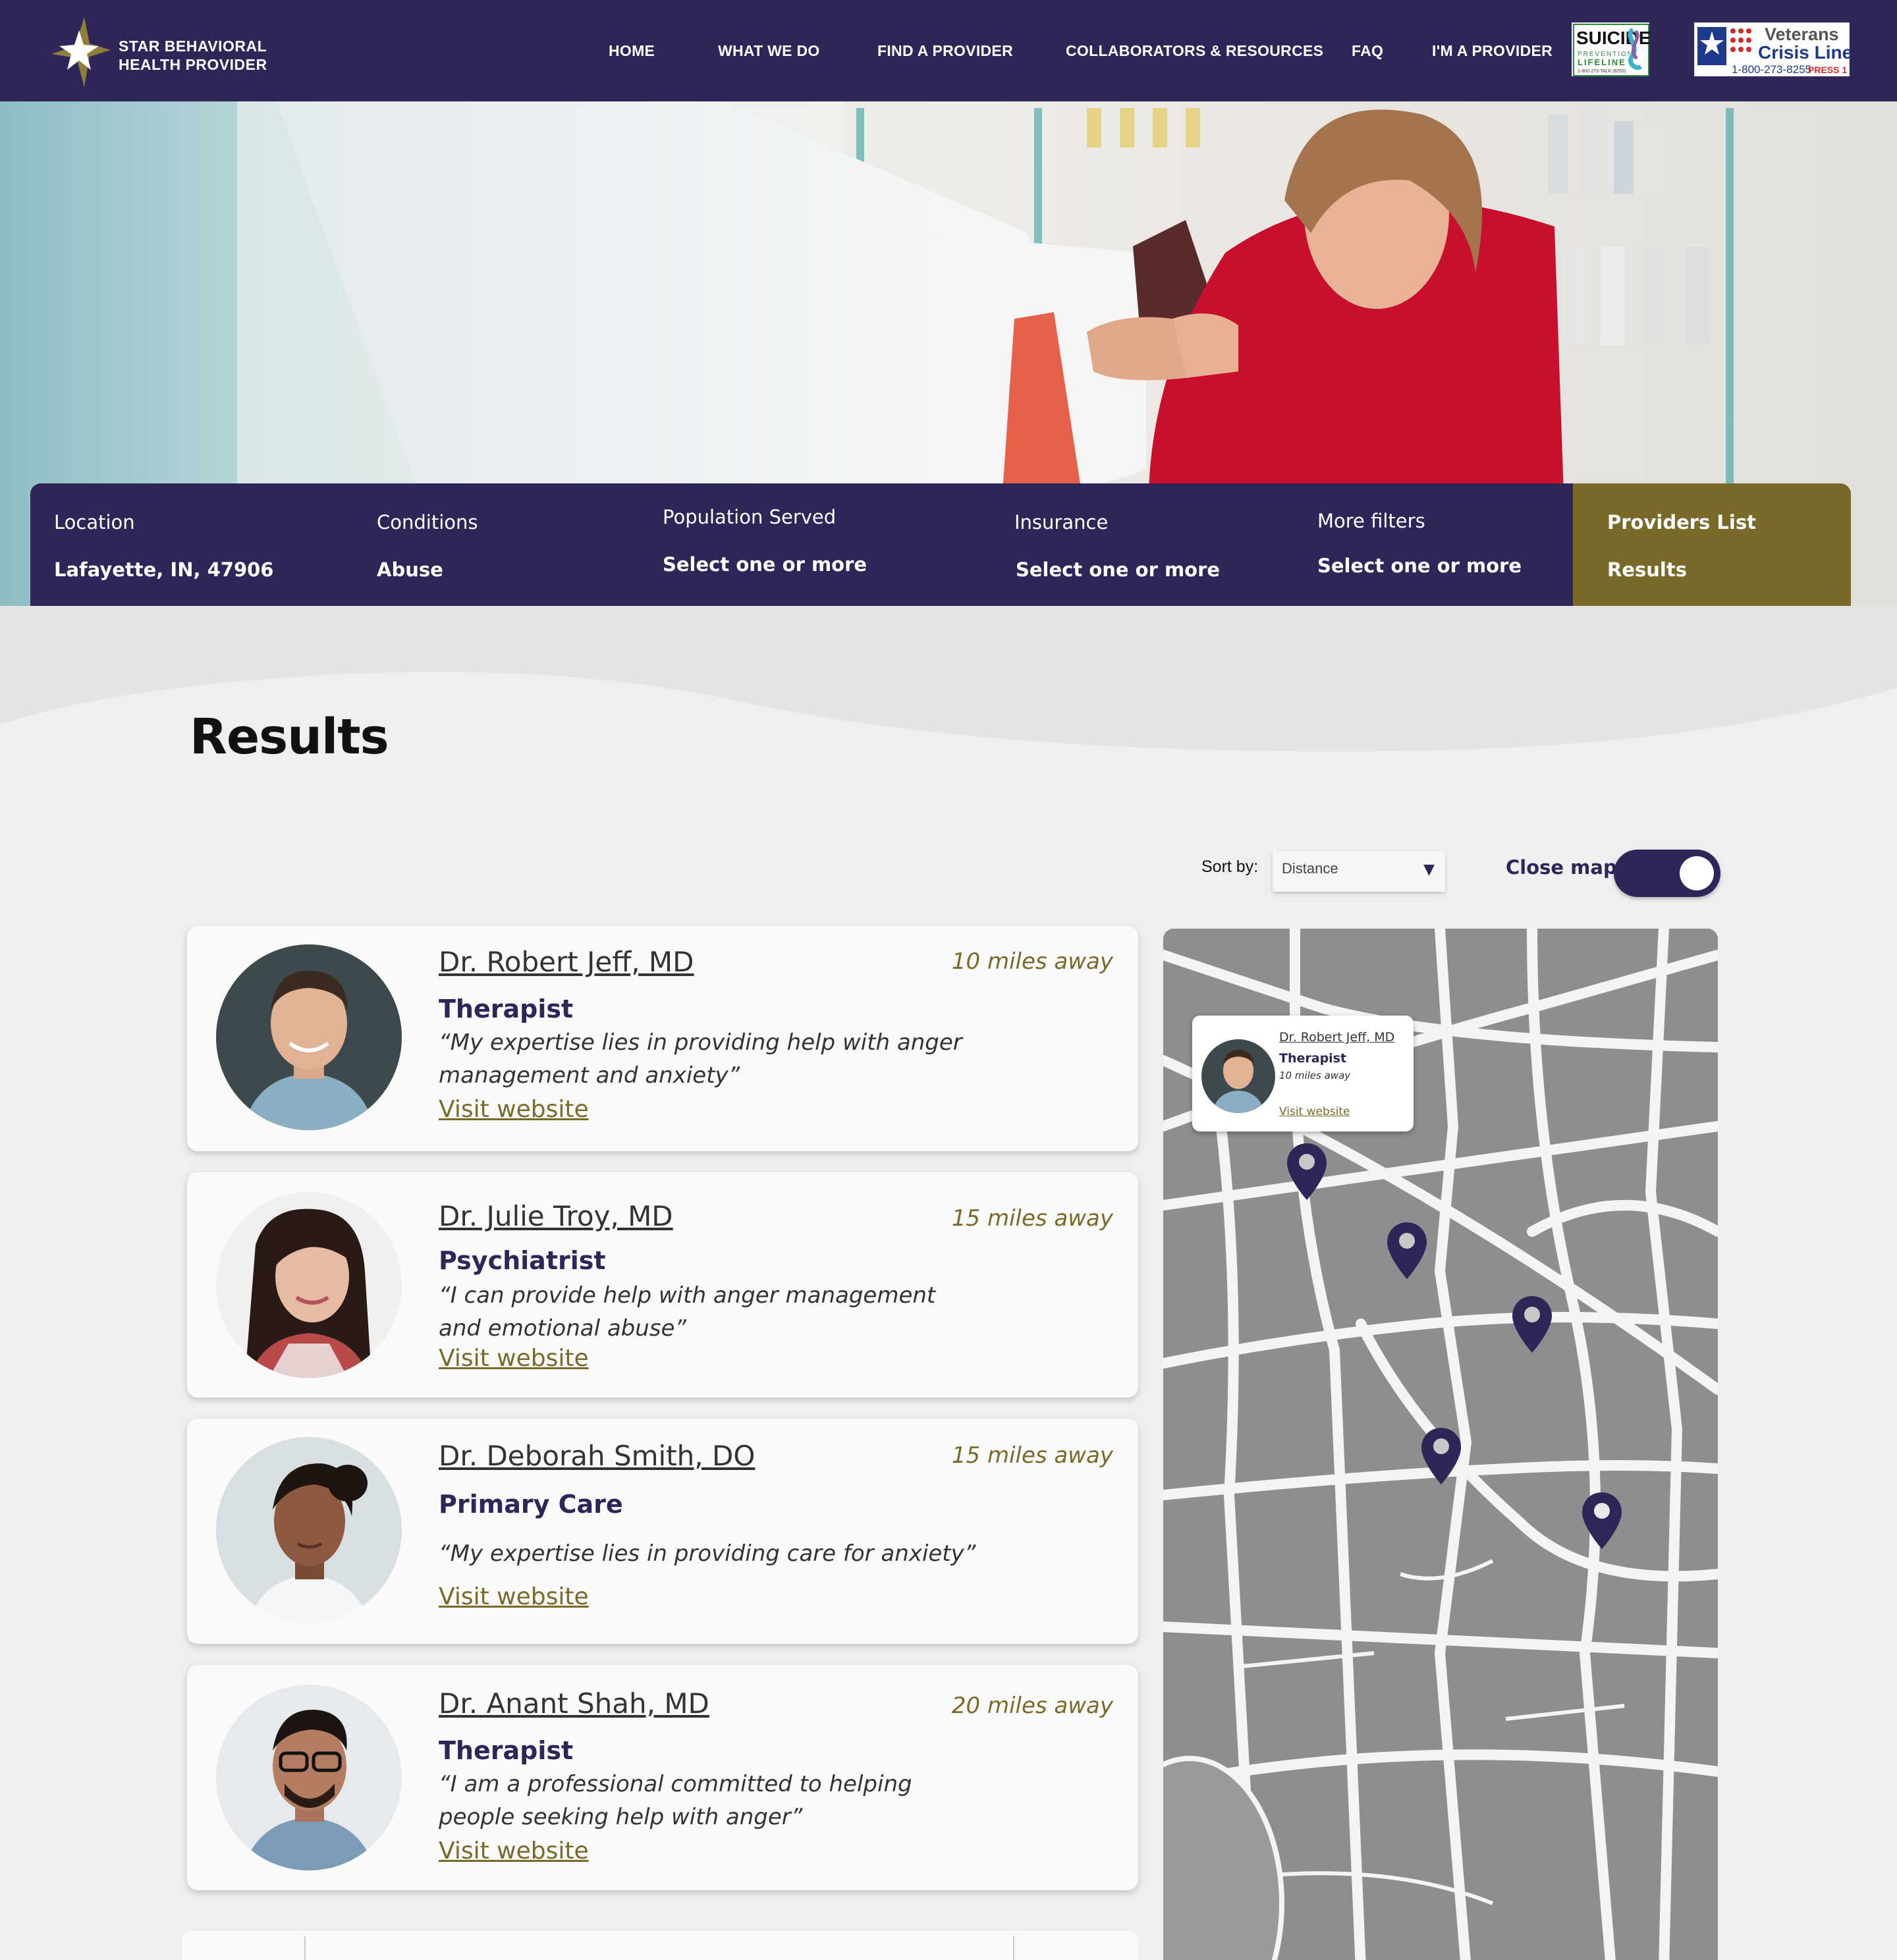 The width and height of the screenshot is (1897, 1960). I want to click on filter-more-value: Select one or more, so click(1420, 566).